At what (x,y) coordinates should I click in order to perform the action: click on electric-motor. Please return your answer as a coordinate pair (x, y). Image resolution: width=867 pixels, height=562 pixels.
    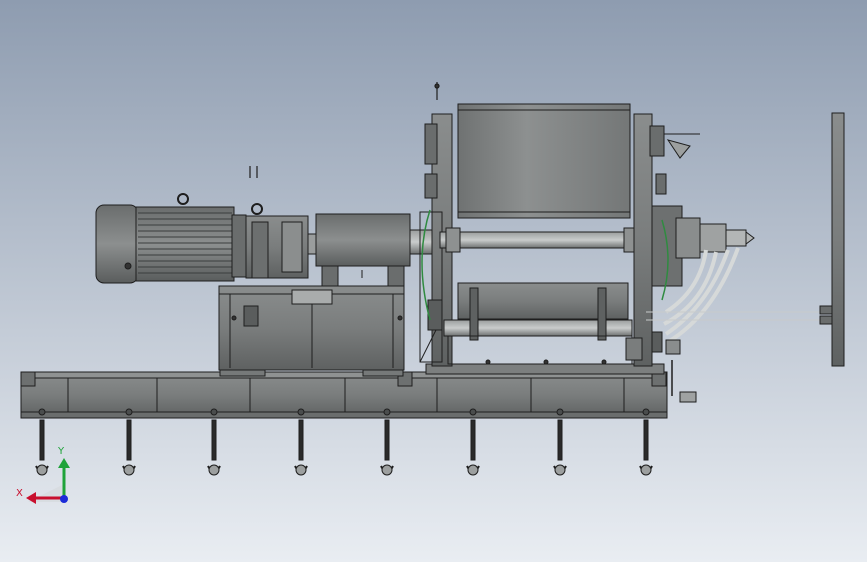
    Looking at the image, I should click on (171, 238).